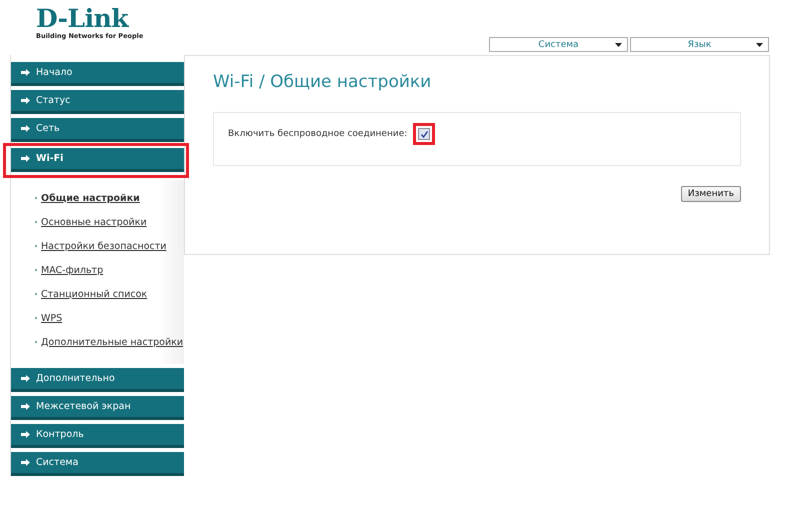 This screenshot has width=800, height=521. I want to click on nav-item: Сеть, so click(97, 130).